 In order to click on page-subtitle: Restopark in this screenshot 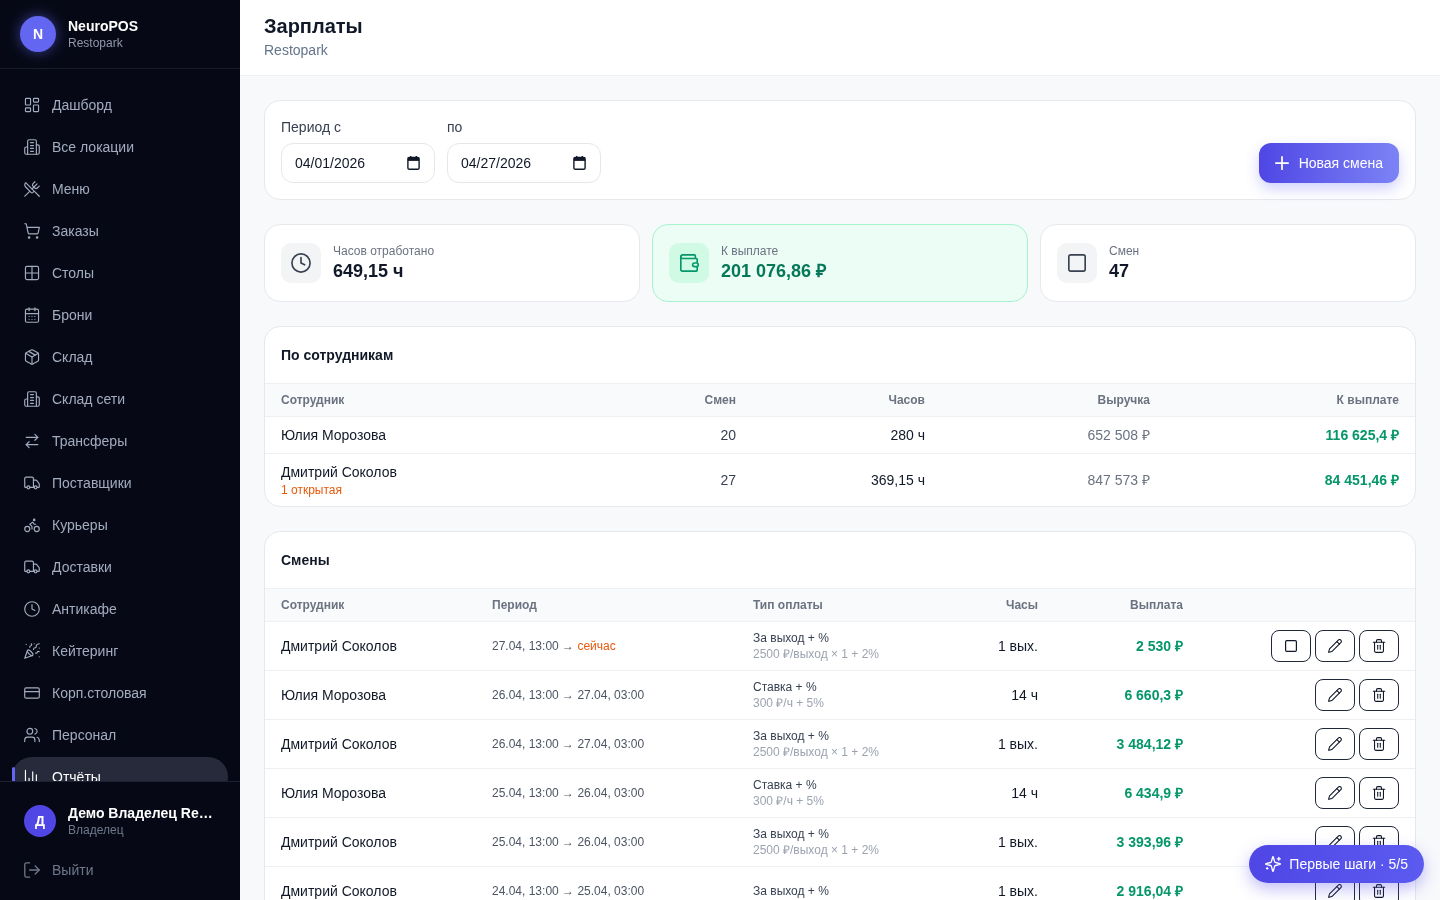, I will do `click(296, 50)`.